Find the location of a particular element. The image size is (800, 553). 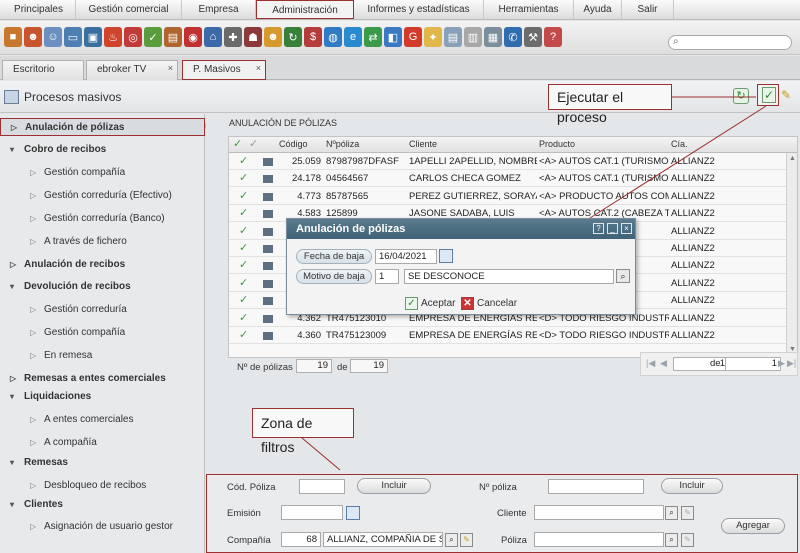

sidebar-item-liquidaciones: ▾ Liquidaciones is located at coordinates (102, 397).